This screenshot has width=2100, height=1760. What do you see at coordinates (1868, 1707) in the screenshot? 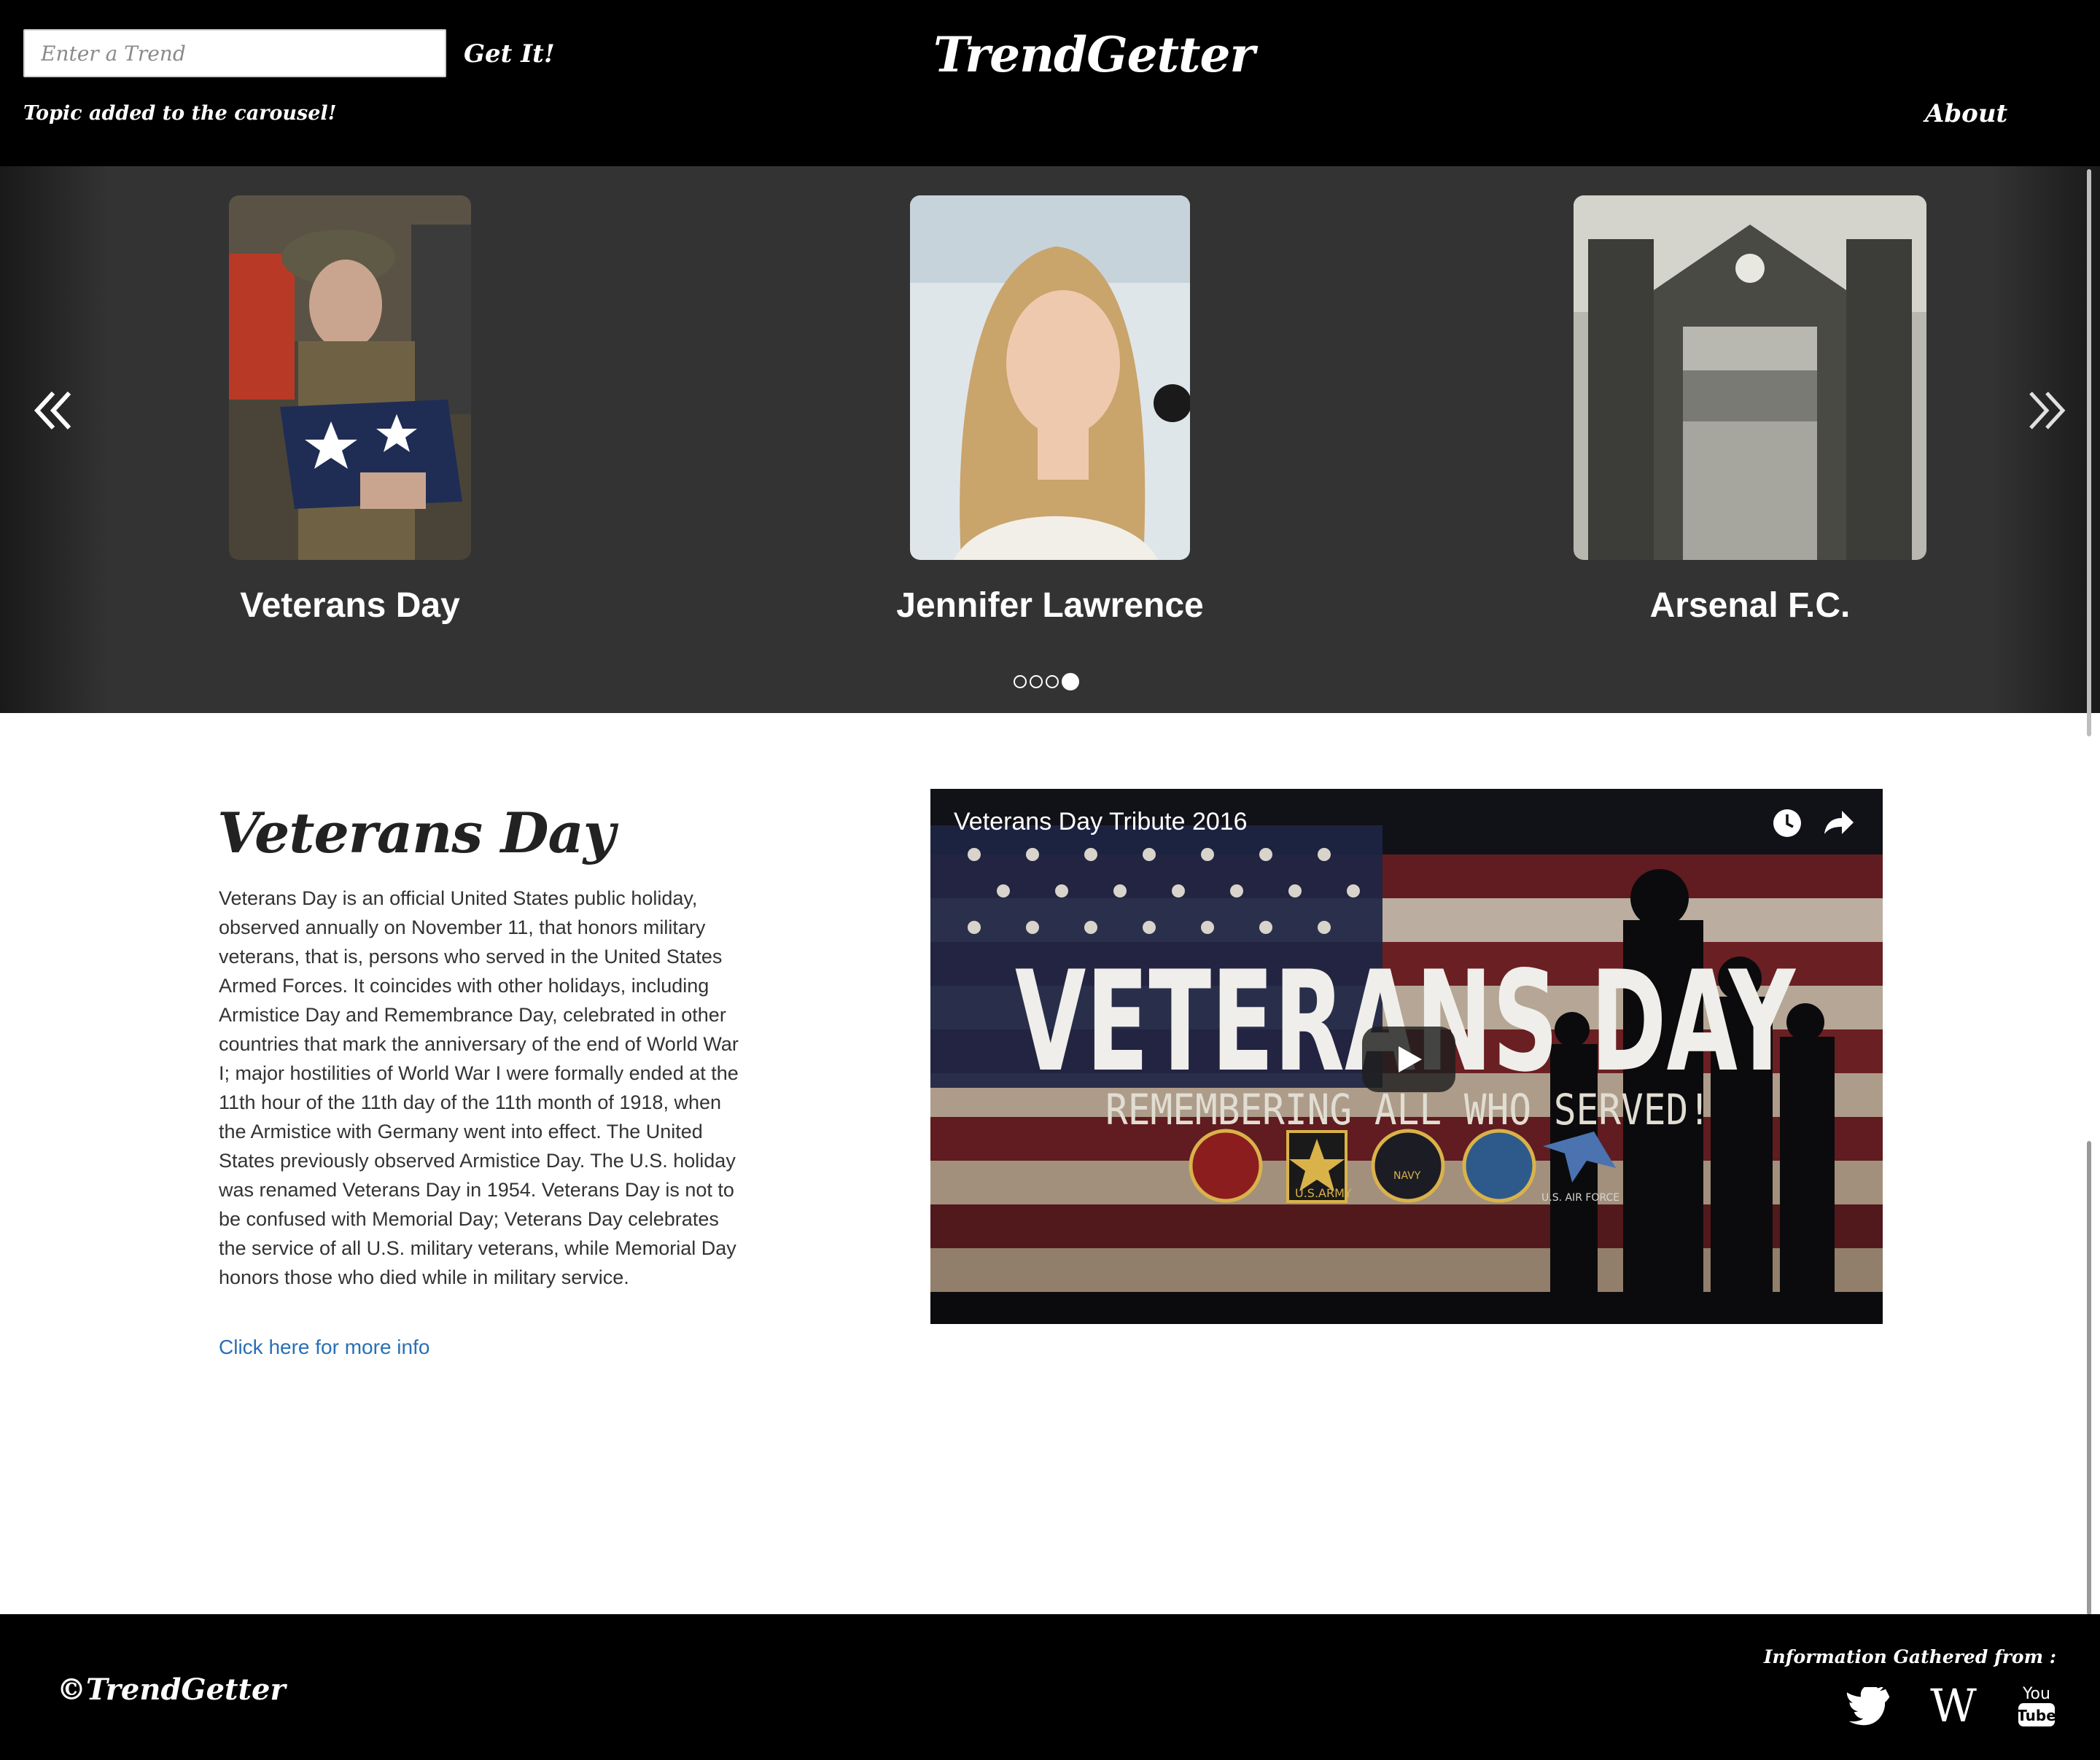
I see `twitter-bird-icon` at bounding box center [1868, 1707].